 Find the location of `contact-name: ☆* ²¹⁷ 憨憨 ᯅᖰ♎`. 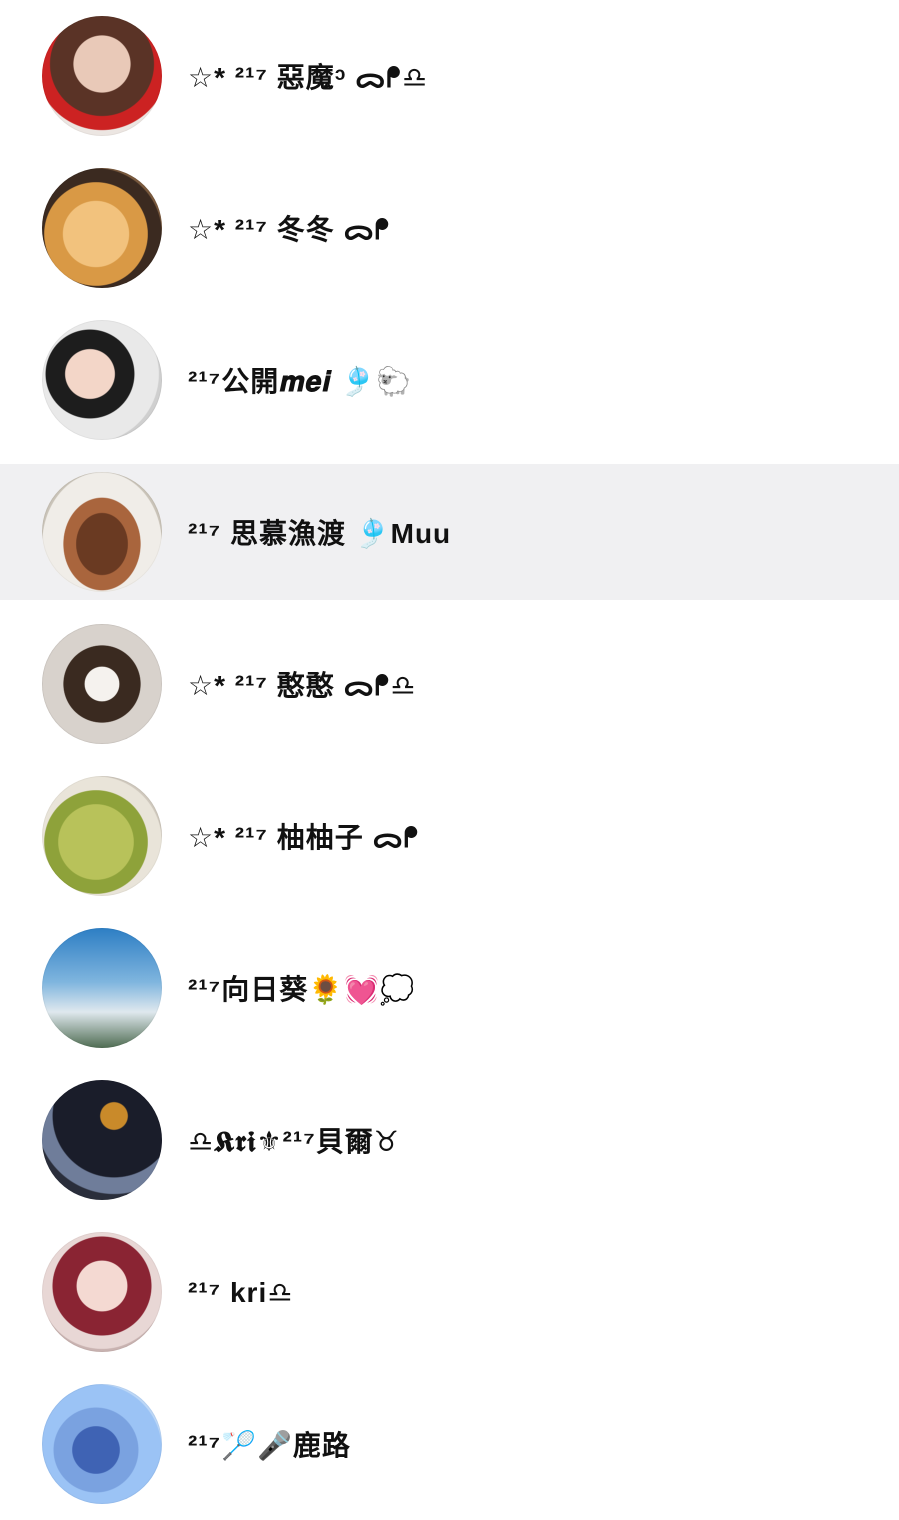

contact-name: ☆* ²¹⁷ 憨憨 ᯅᖰ♎ is located at coordinates (302, 685).